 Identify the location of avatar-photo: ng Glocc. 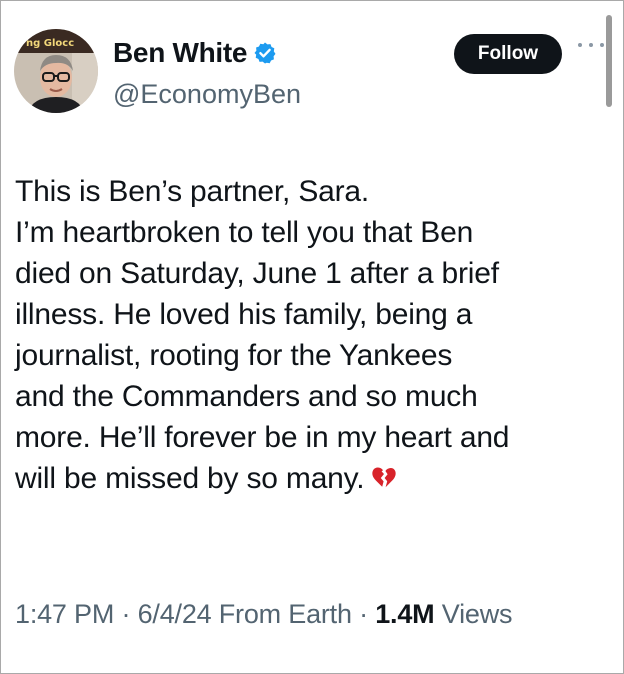
(56, 71).